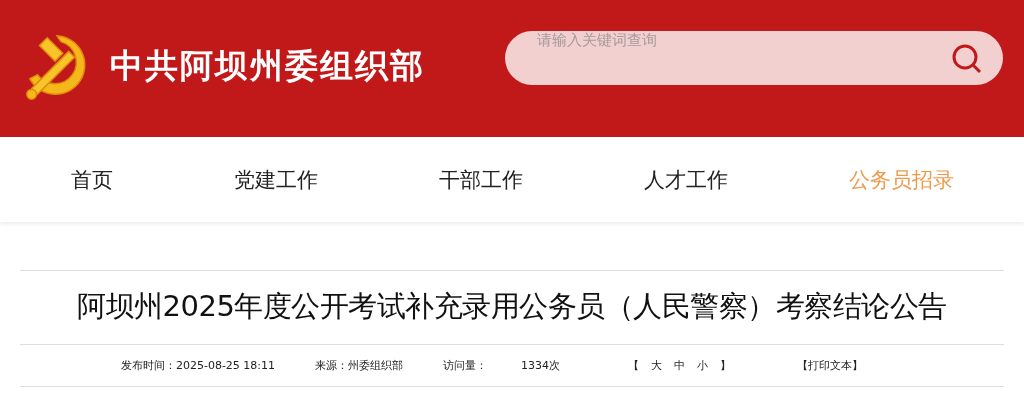  What do you see at coordinates (359, 365) in the screenshot?
I see `article-source: 来源：州委组织部` at bounding box center [359, 365].